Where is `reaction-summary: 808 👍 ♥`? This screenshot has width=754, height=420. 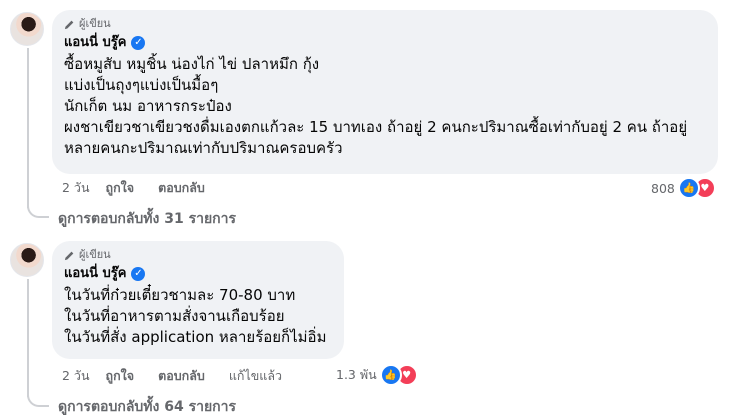
reaction-summary: 808 👍 ♥ is located at coordinates (683, 188).